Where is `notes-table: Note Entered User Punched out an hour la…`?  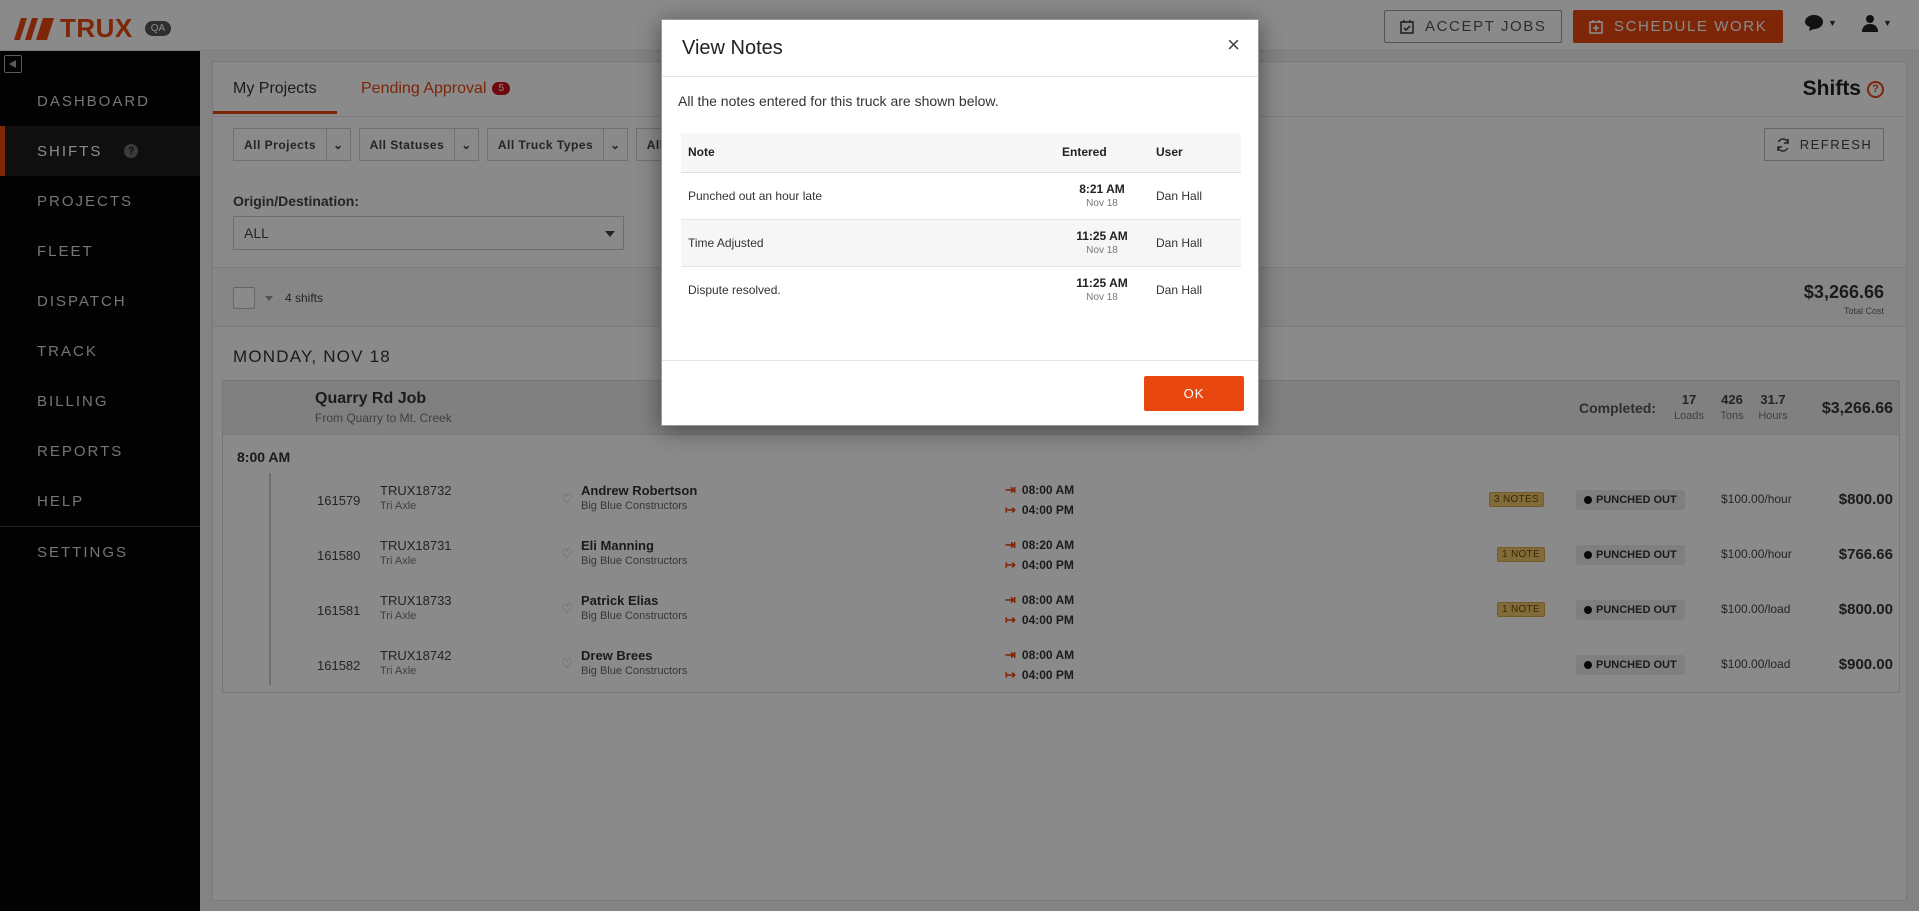
notes-table: Note Entered User Punched out an hour la… is located at coordinates (961, 223).